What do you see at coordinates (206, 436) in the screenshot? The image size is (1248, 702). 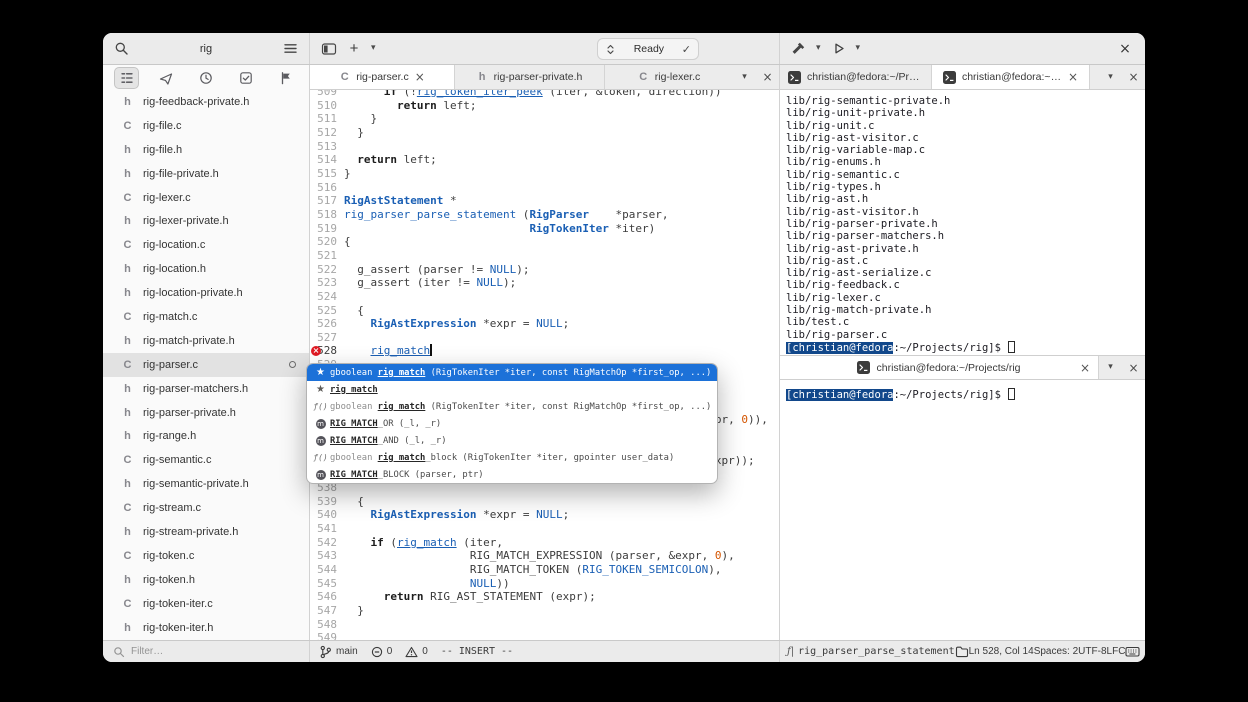 I see `file-item: h rig-range.h` at bounding box center [206, 436].